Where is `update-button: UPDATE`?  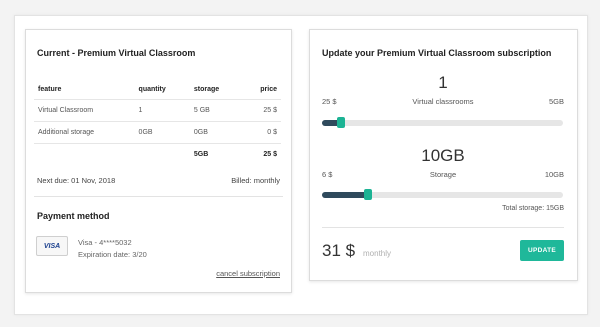
update-button: UPDATE is located at coordinates (542, 250).